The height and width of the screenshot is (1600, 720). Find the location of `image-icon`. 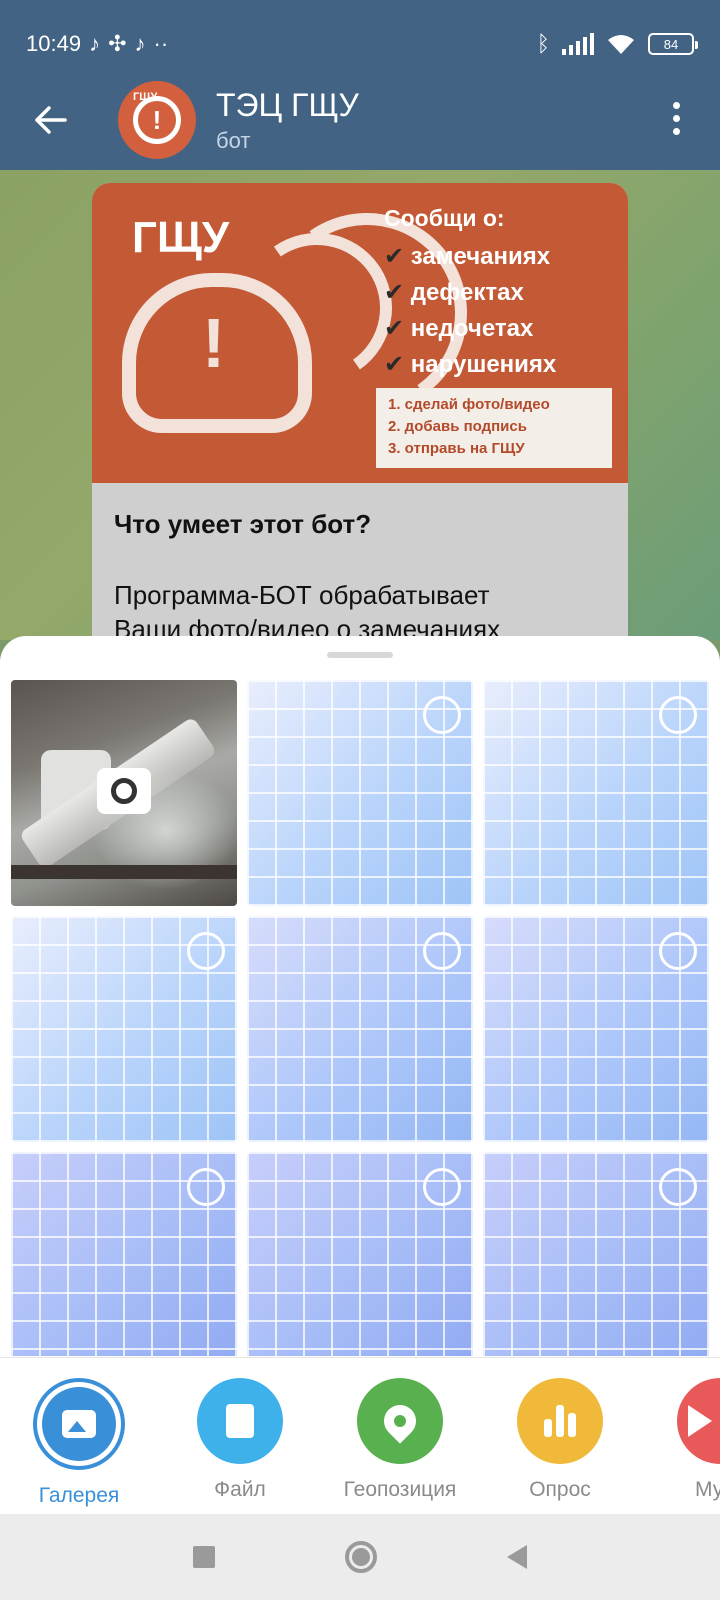

image-icon is located at coordinates (79, 1424).